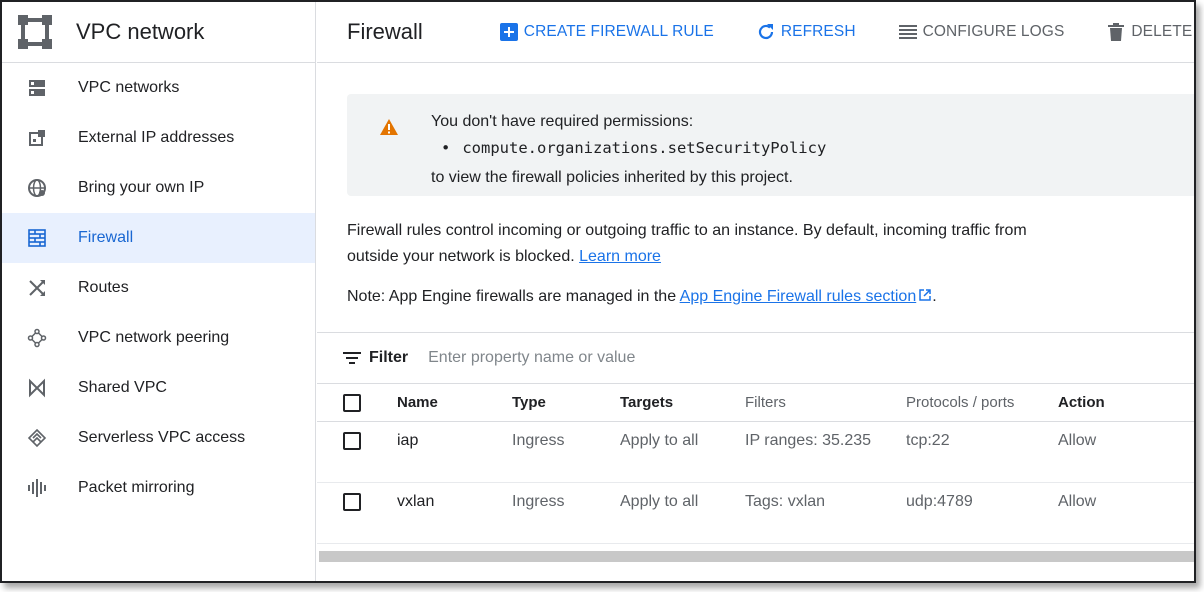 This screenshot has width=1204, height=592. Describe the element at coordinates (122, 387) in the screenshot. I see `sidebar-item-label: Shared VPC` at that location.